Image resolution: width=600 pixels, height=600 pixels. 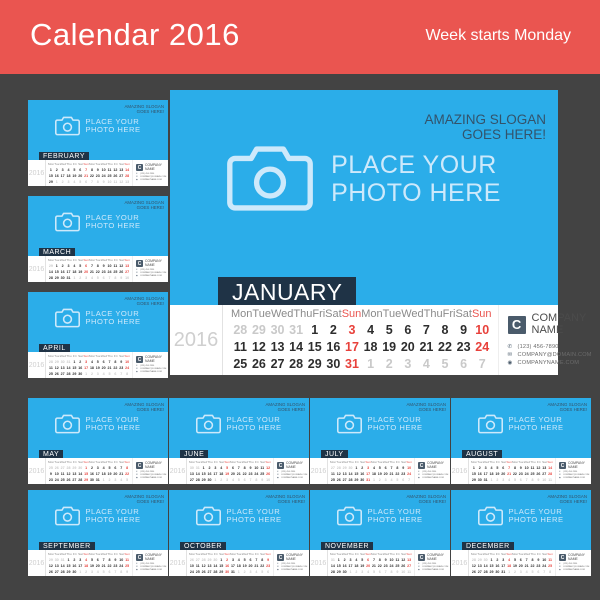 I want to click on date-cell: 16, so click(x=333, y=347).